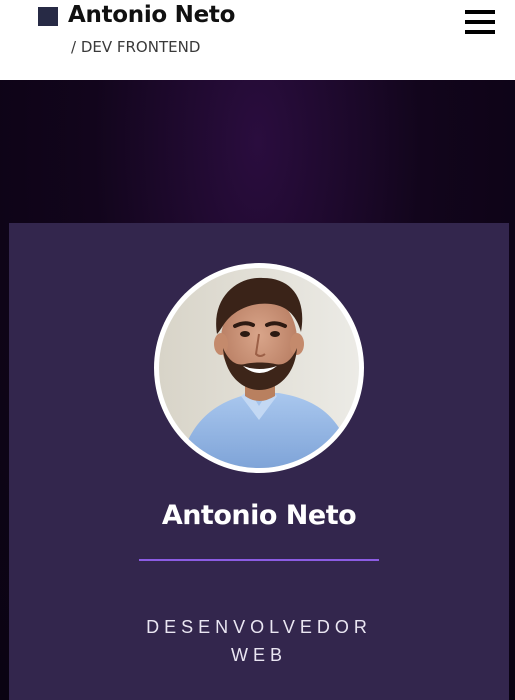 The width and height of the screenshot is (515, 700). I want to click on name-divider, so click(259, 560).